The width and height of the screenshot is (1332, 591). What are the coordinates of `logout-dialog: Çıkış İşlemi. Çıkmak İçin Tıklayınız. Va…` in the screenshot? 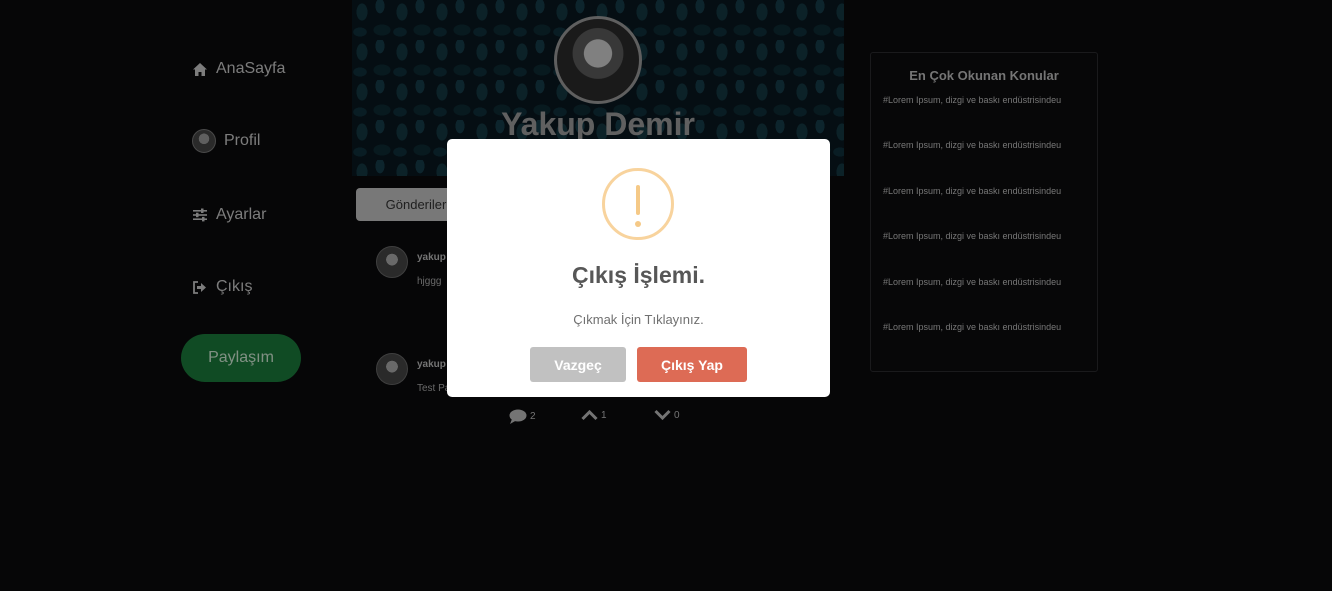 It's located at (638, 268).